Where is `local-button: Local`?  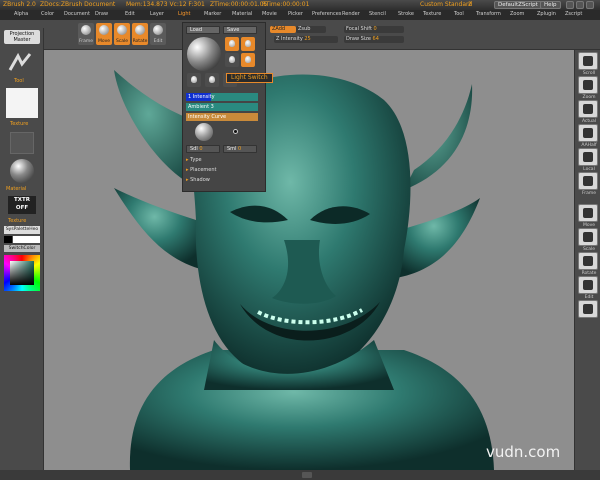
local-button: Local is located at coordinates (588, 160).